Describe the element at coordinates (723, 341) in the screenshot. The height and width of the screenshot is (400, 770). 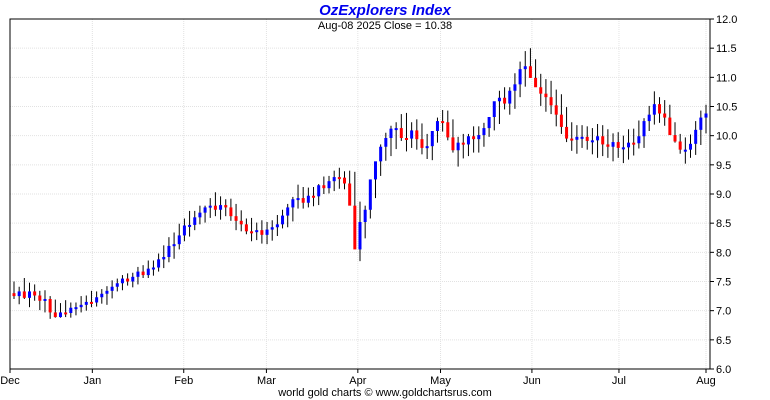
I see `y-tick-label: 6.5` at that location.